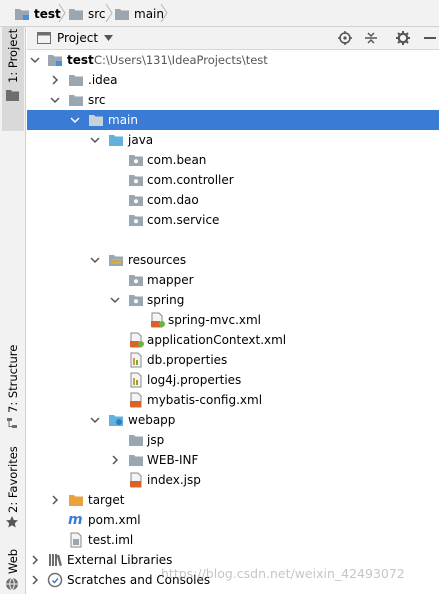  Describe the element at coordinates (87, 13) in the screenshot. I see `breadcrumb-item-src: src` at that location.